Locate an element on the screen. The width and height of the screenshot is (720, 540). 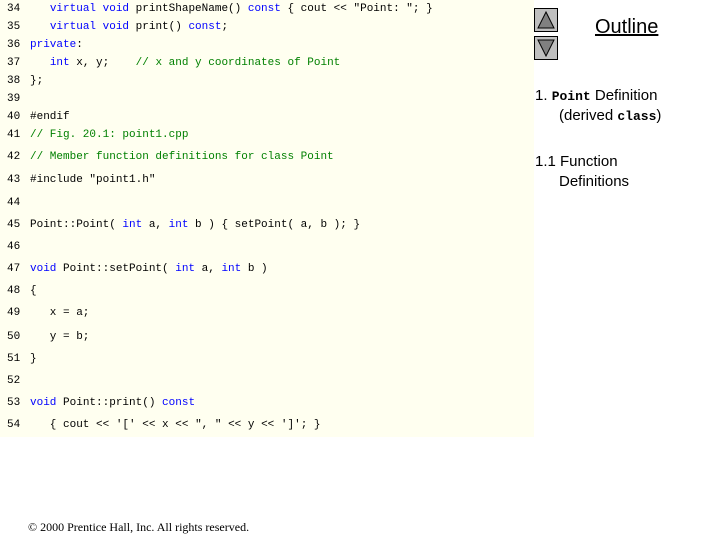
line-number: 39 is located at coordinates (14, 99).